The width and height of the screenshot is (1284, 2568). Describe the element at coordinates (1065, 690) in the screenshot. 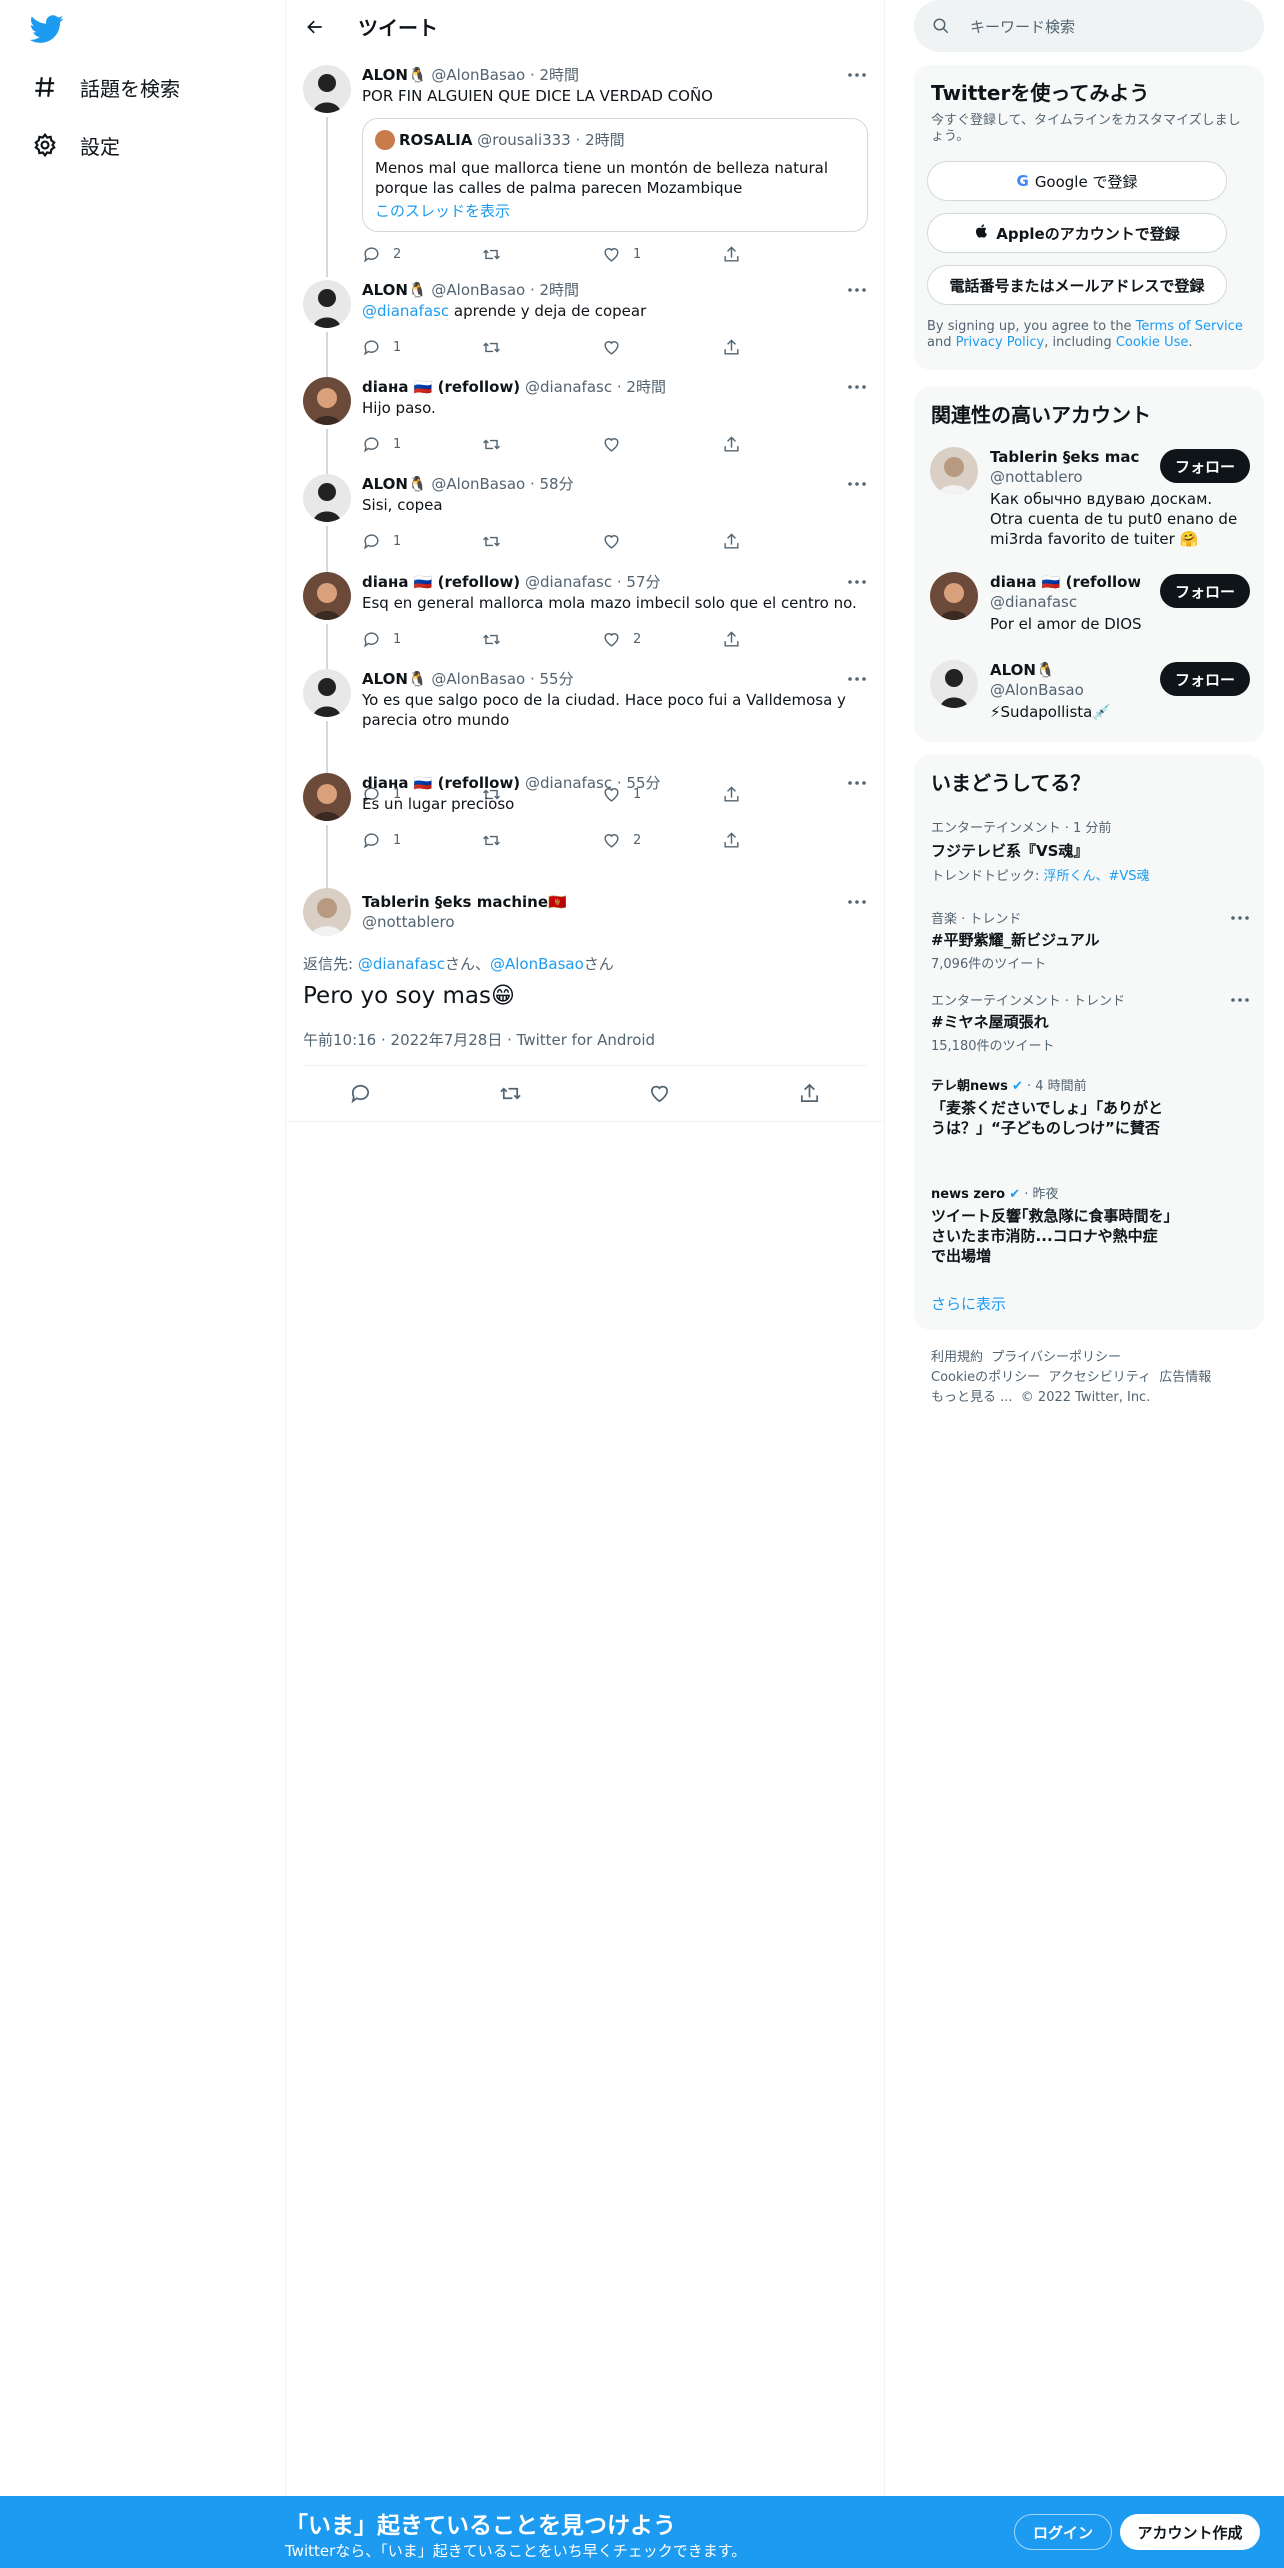

I see `account-handle: @AlonBasao` at that location.